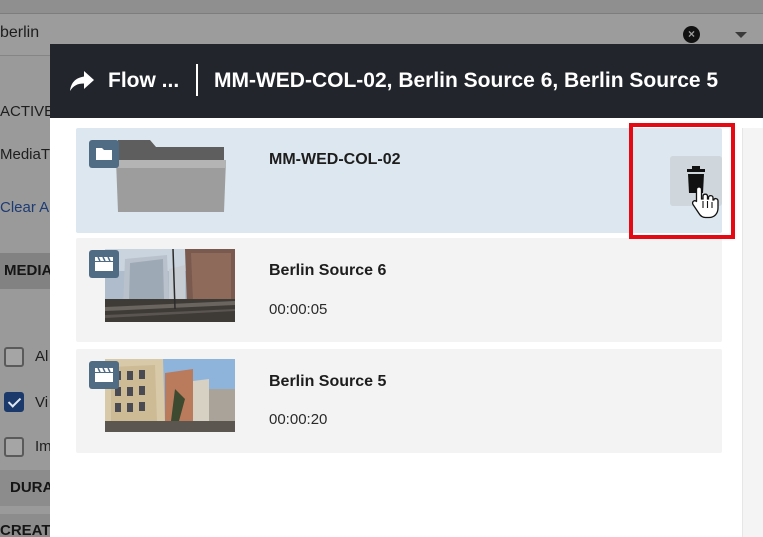 The image size is (763, 537). Describe the element at coordinates (20, 32) in the screenshot. I see `background-search-value: berlin` at that location.